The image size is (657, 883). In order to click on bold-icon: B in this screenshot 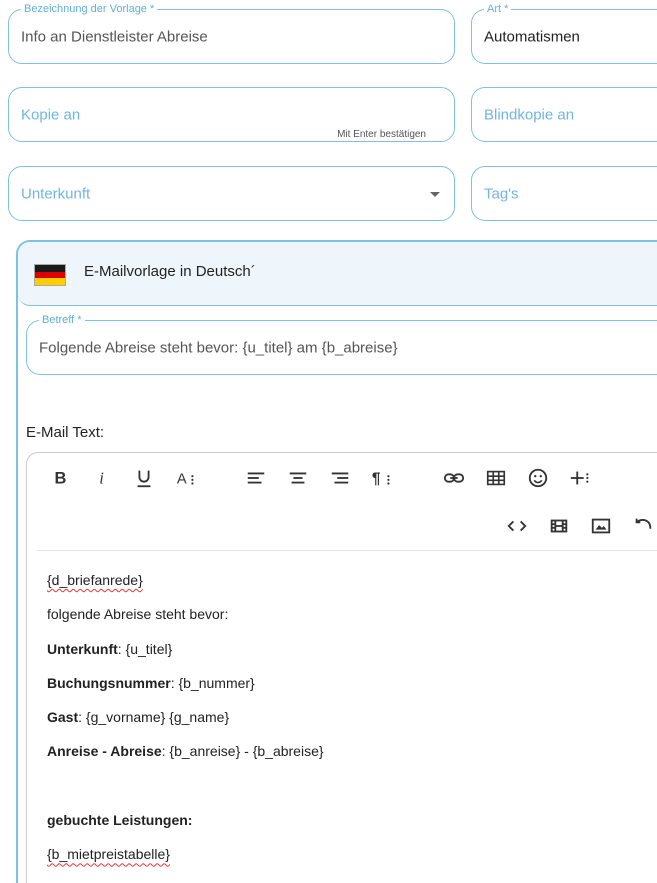, I will do `click(60, 478)`.